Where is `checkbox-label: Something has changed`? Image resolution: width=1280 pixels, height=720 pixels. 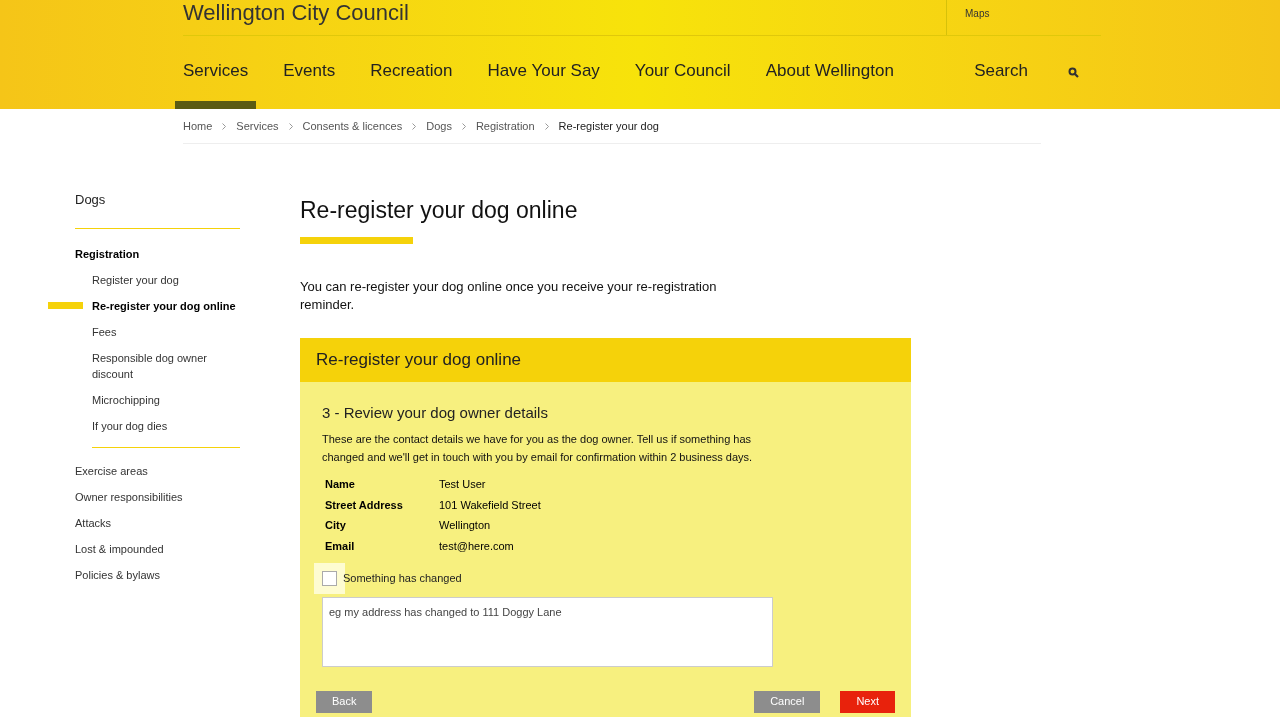 checkbox-label: Something has changed is located at coordinates (402, 578).